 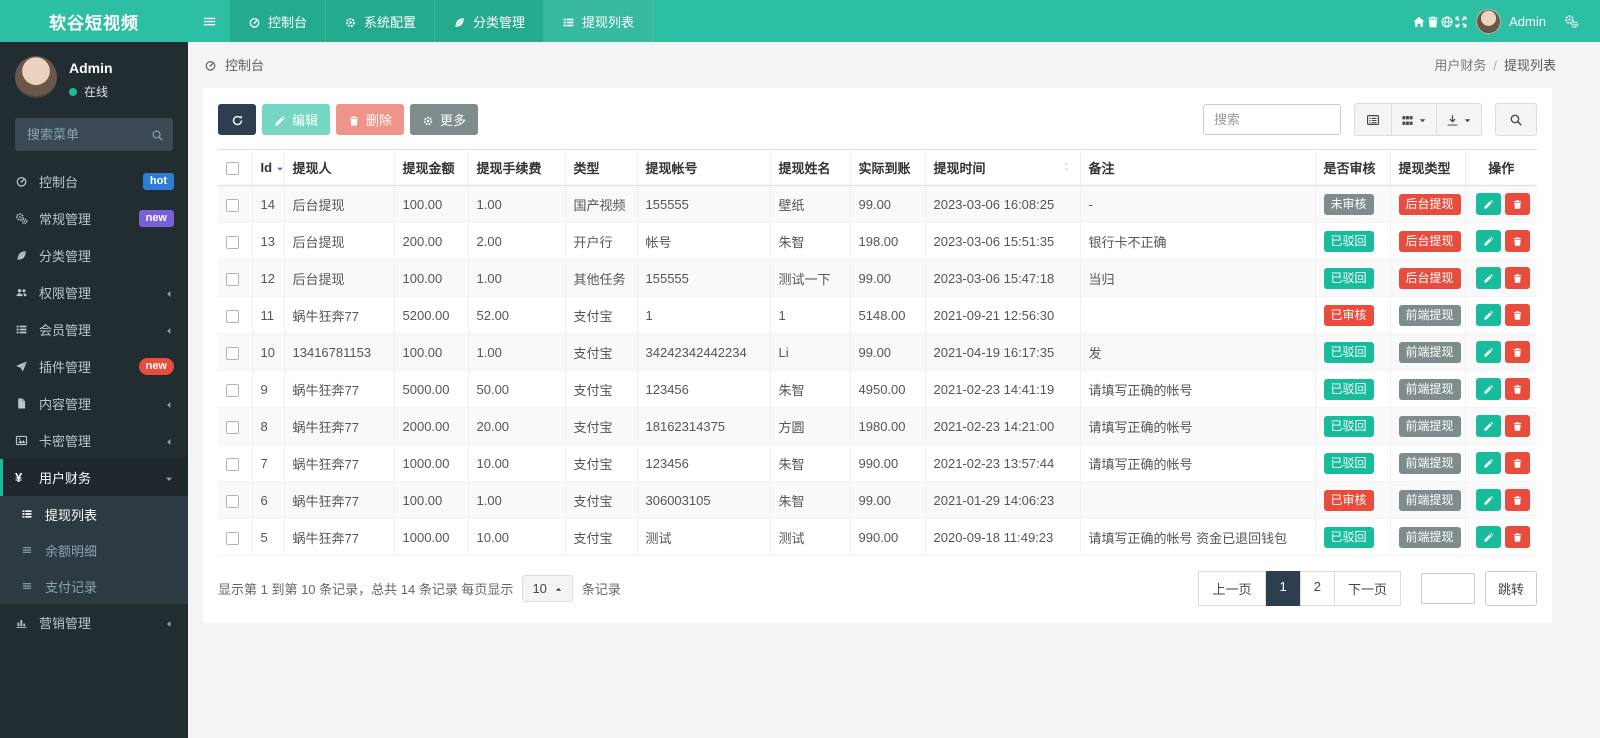 I want to click on select-all-checkbox, so click(x=232, y=169).